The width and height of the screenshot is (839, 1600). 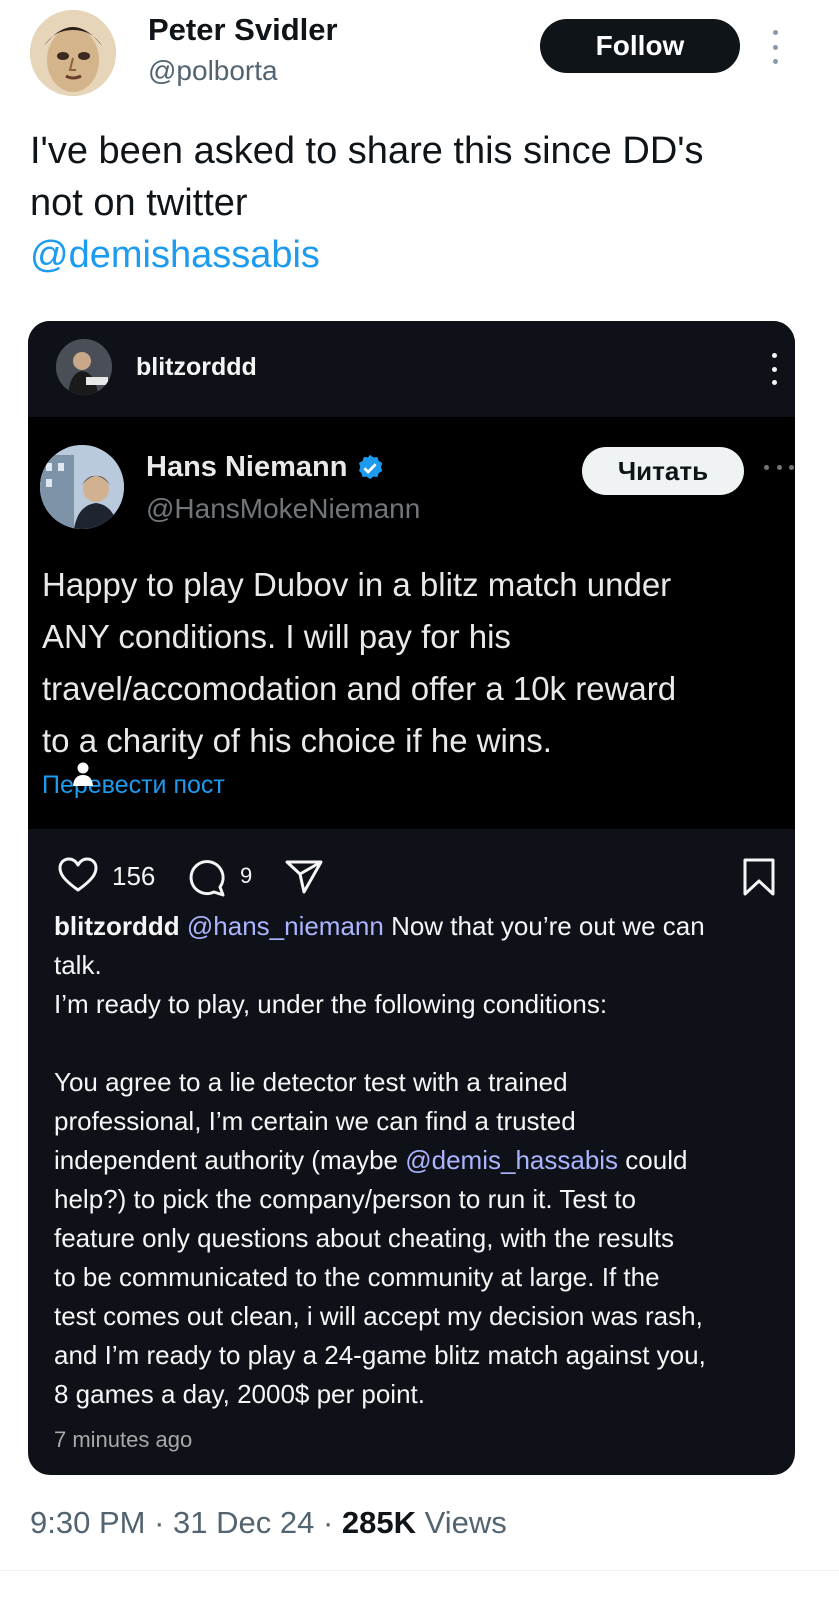 What do you see at coordinates (663, 471) in the screenshot?
I see `read-button: Читать` at bounding box center [663, 471].